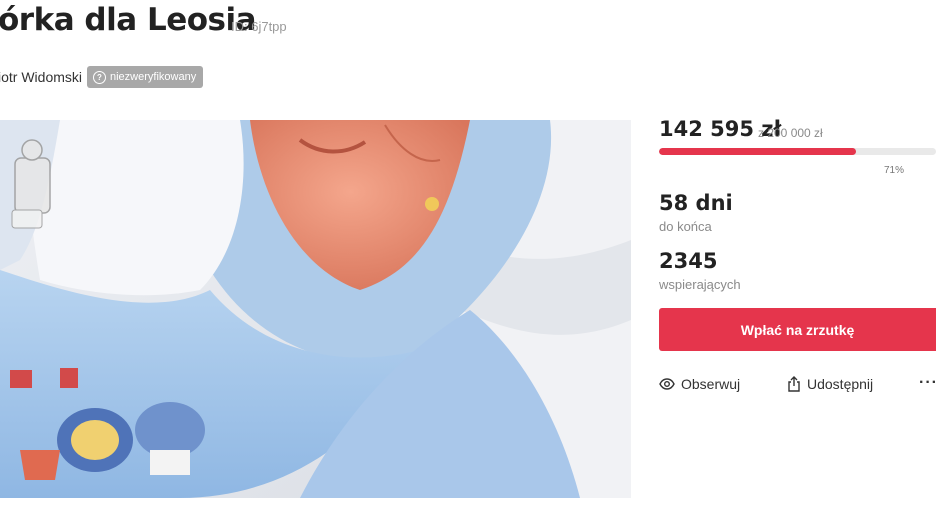 This screenshot has height=527, width=936. I want to click on progress-bar-fill, so click(757, 151).